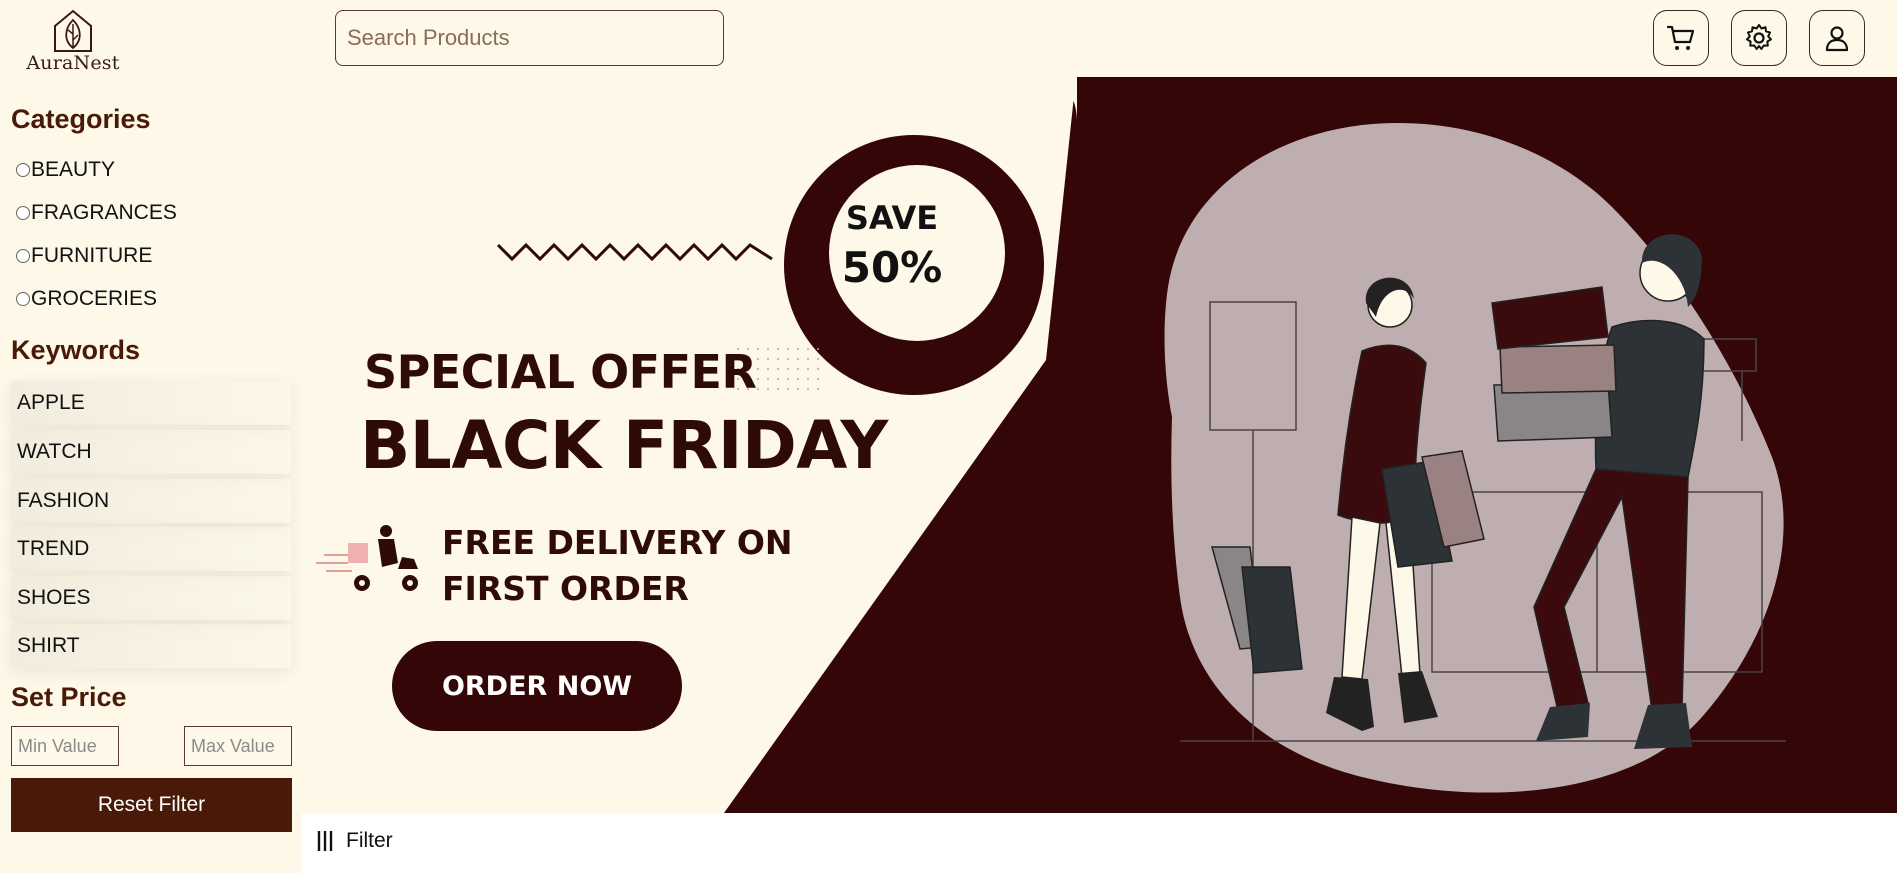  I want to click on keyword-fashion: FASHION, so click(151, 501).